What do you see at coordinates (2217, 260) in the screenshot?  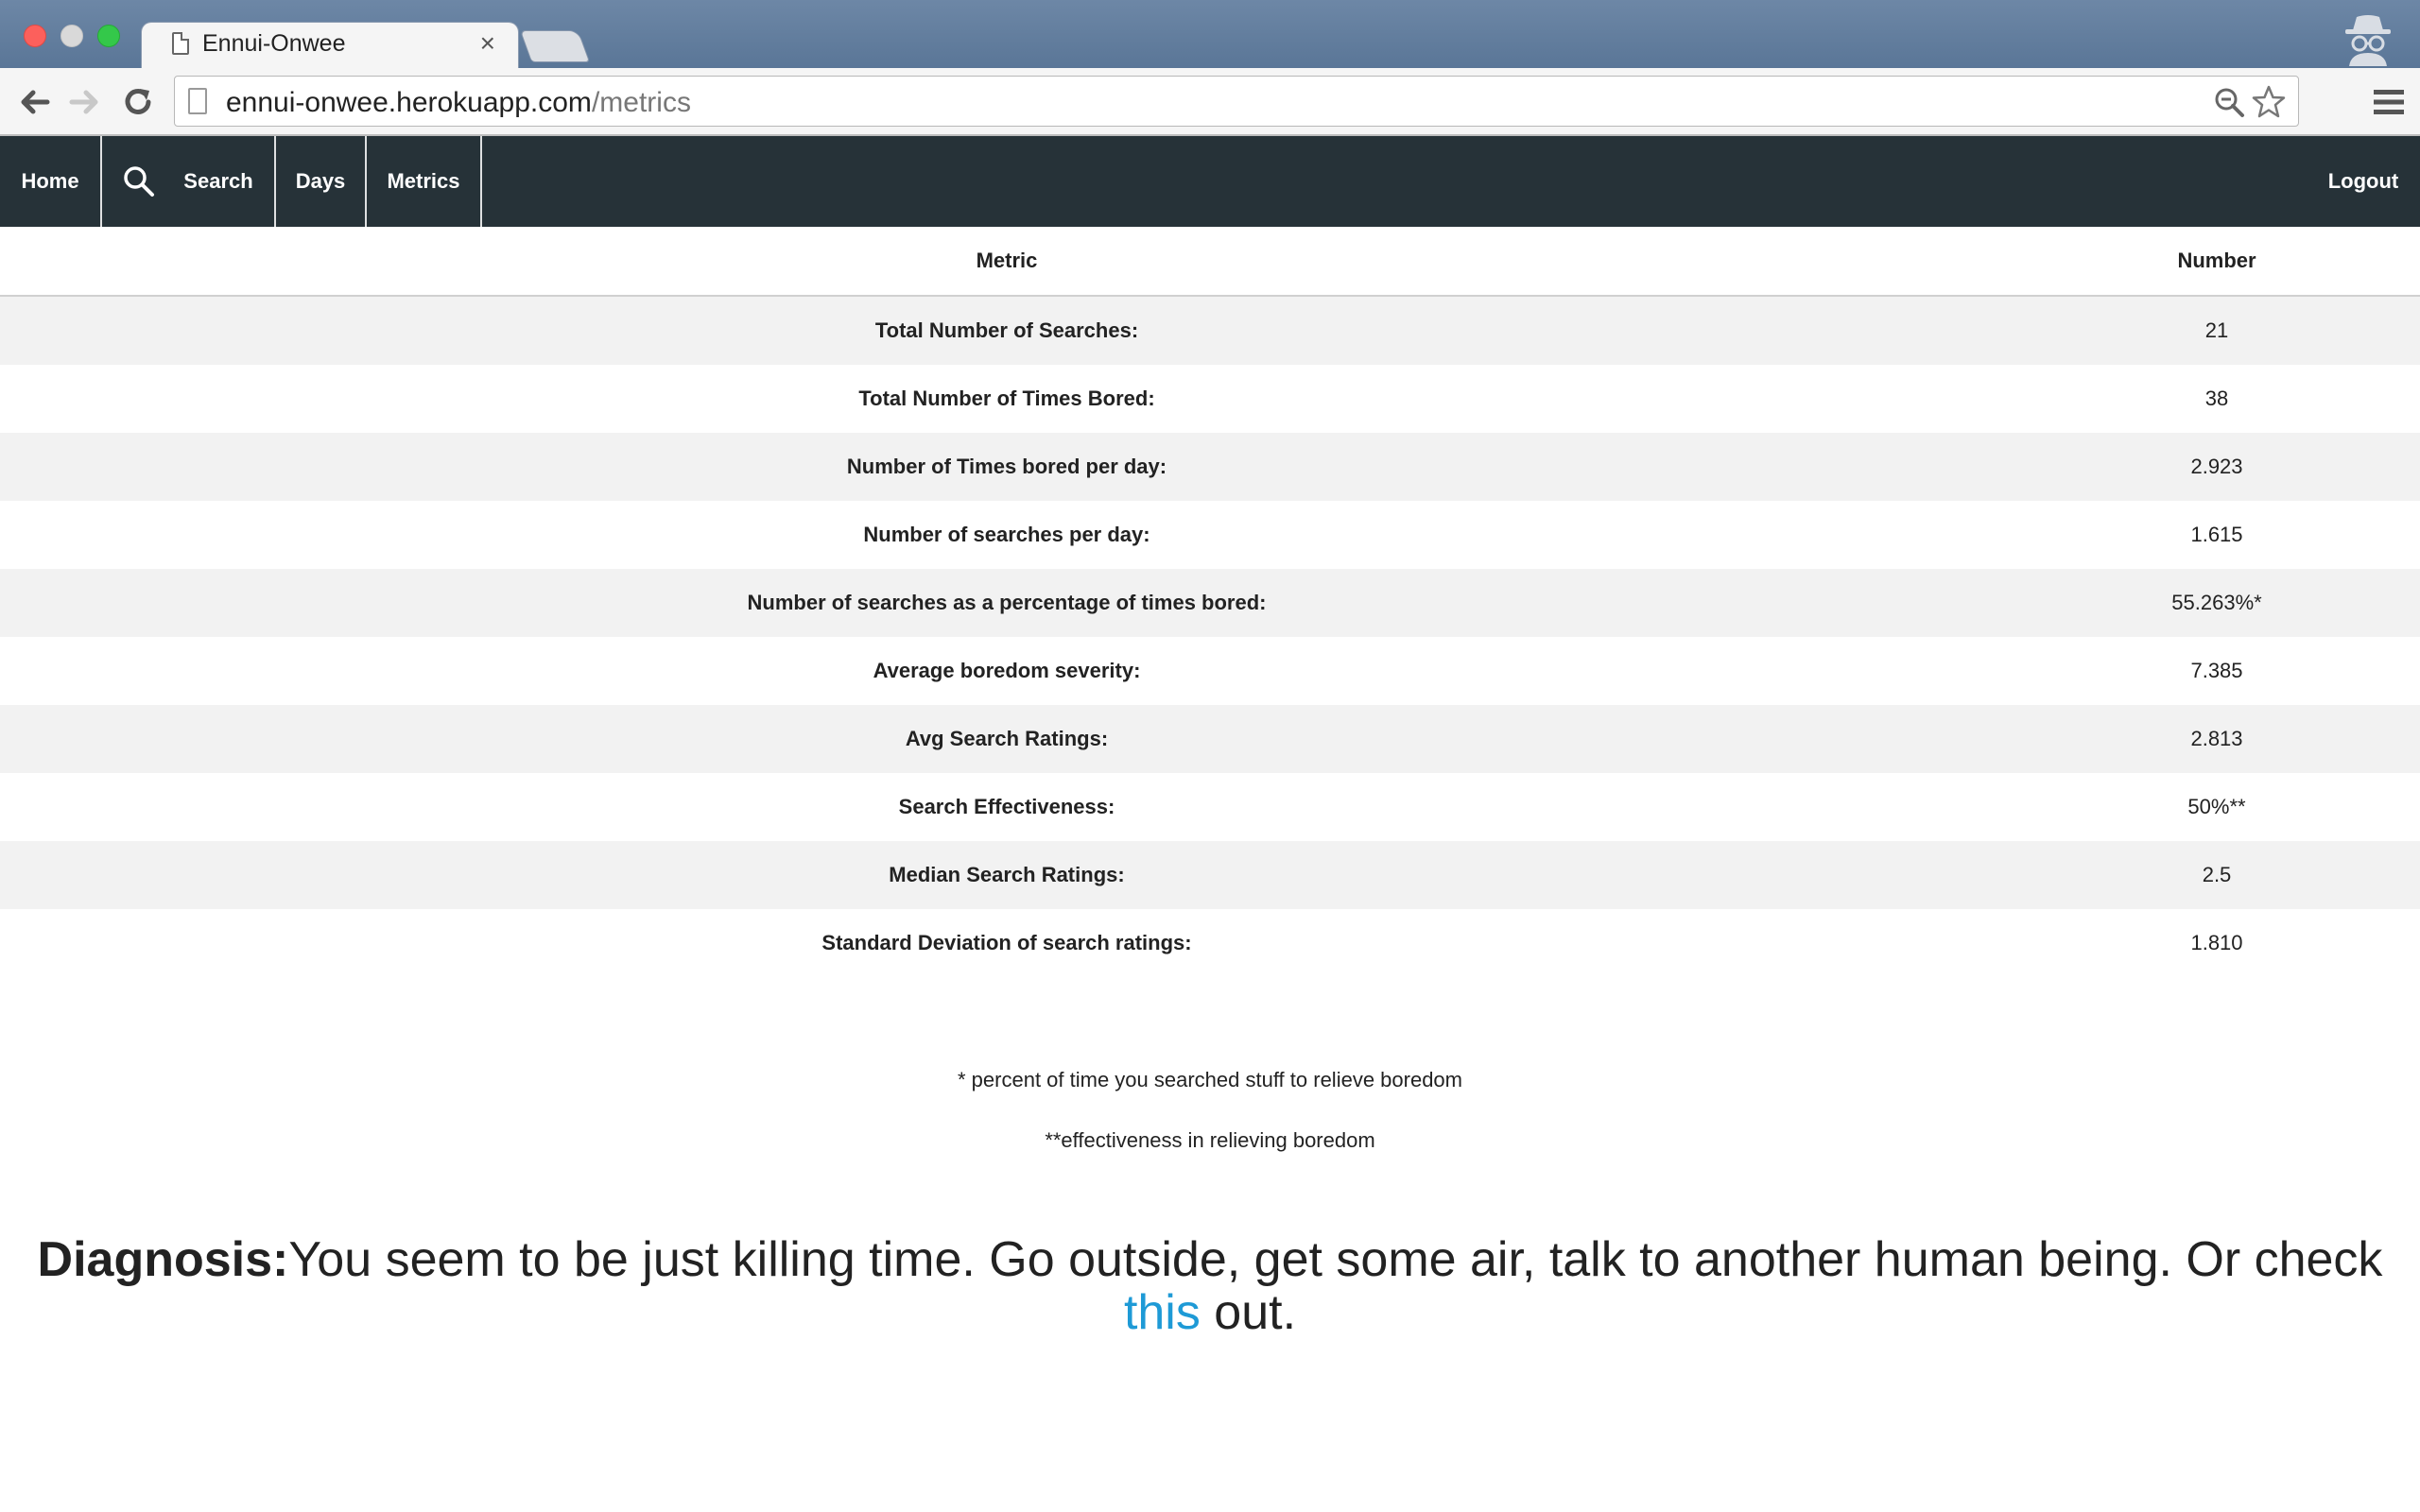 I see `number-column-header: Number` at bounding box center [2217, 260].